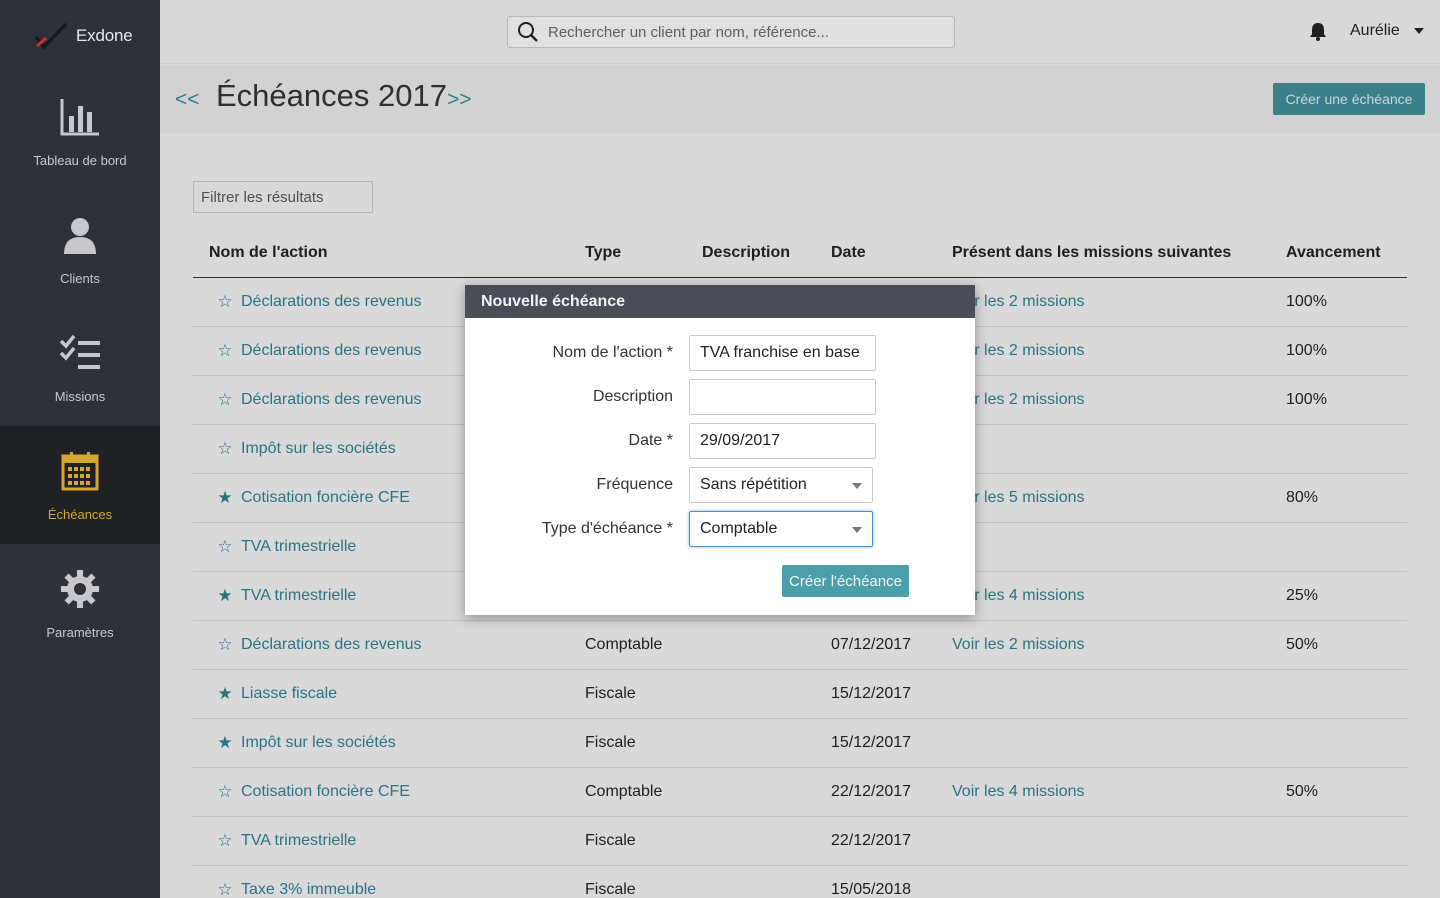 The height and width of the screenshot is (898, 1440). I want to click on gear-icon, so click(80, 589).